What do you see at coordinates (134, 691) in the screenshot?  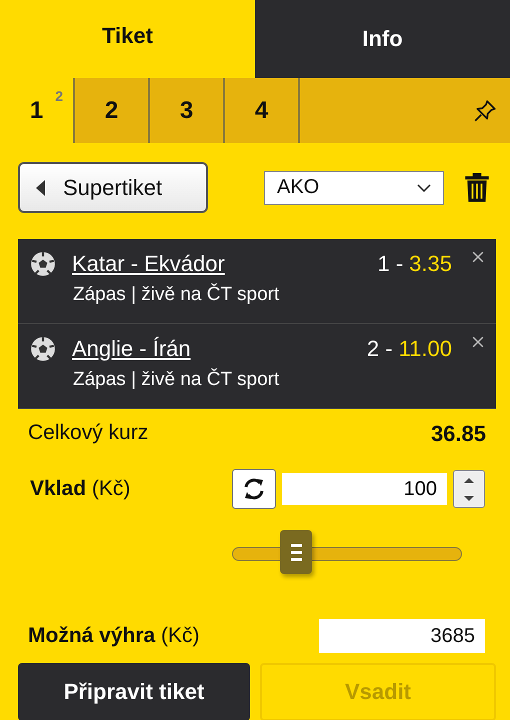 I see `prepare-button: Připravit tiket` at bounding box center [134, 691].